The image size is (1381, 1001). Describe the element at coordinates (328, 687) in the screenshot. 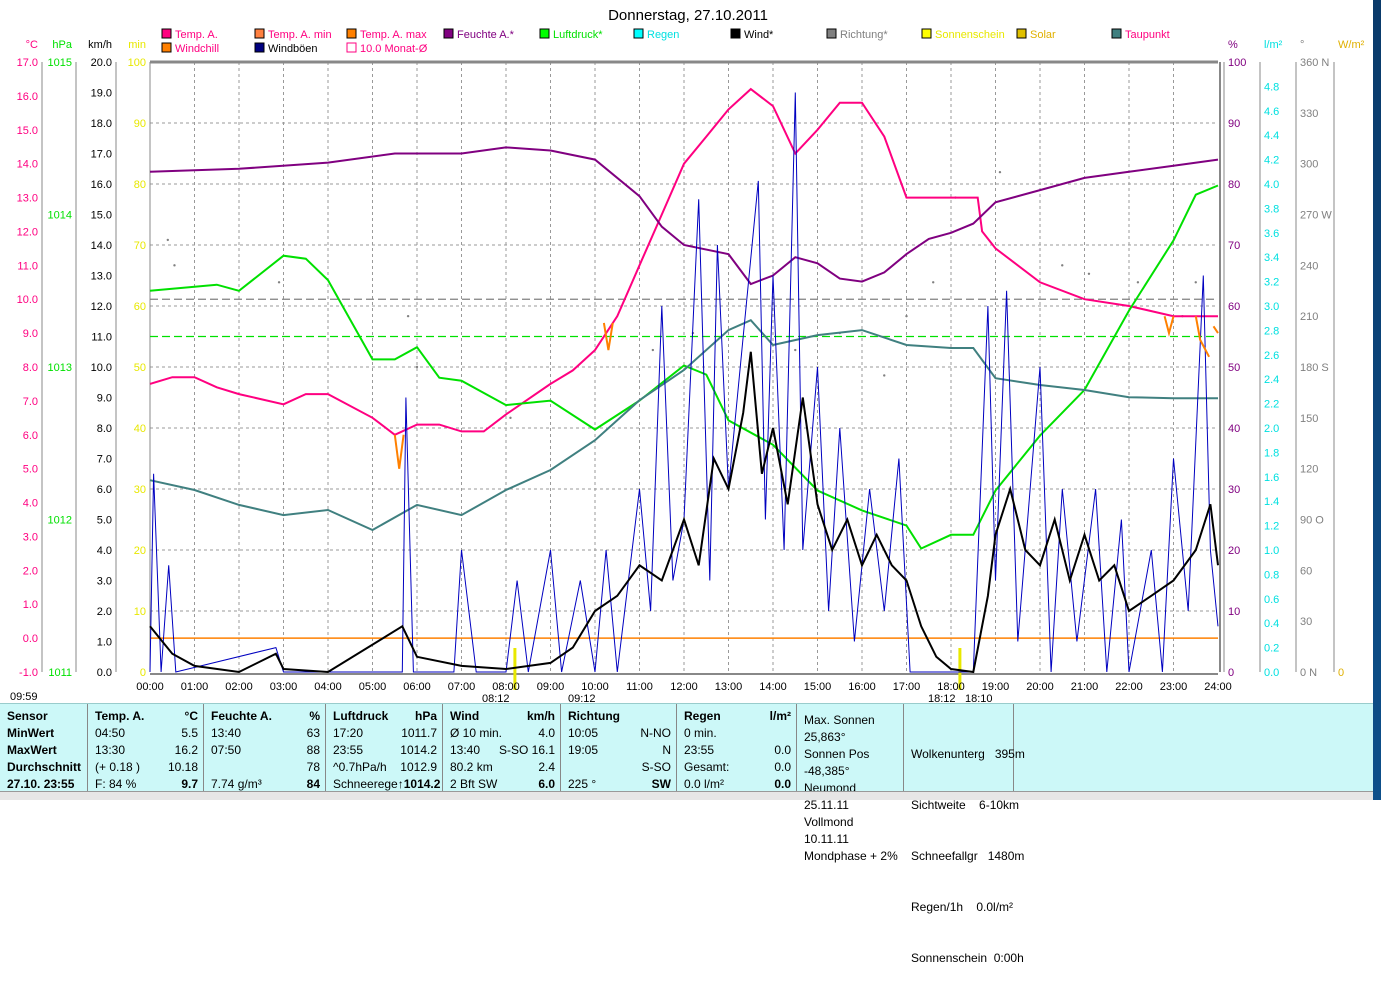

I see `x-tick-label: 04:00` at that location.